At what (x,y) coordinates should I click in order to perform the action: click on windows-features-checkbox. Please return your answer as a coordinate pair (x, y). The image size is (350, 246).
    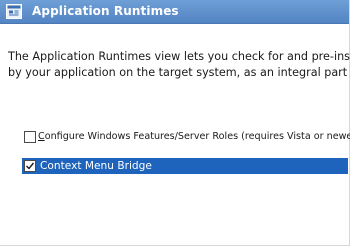
    Looking at the image, I should click on (30, 137).